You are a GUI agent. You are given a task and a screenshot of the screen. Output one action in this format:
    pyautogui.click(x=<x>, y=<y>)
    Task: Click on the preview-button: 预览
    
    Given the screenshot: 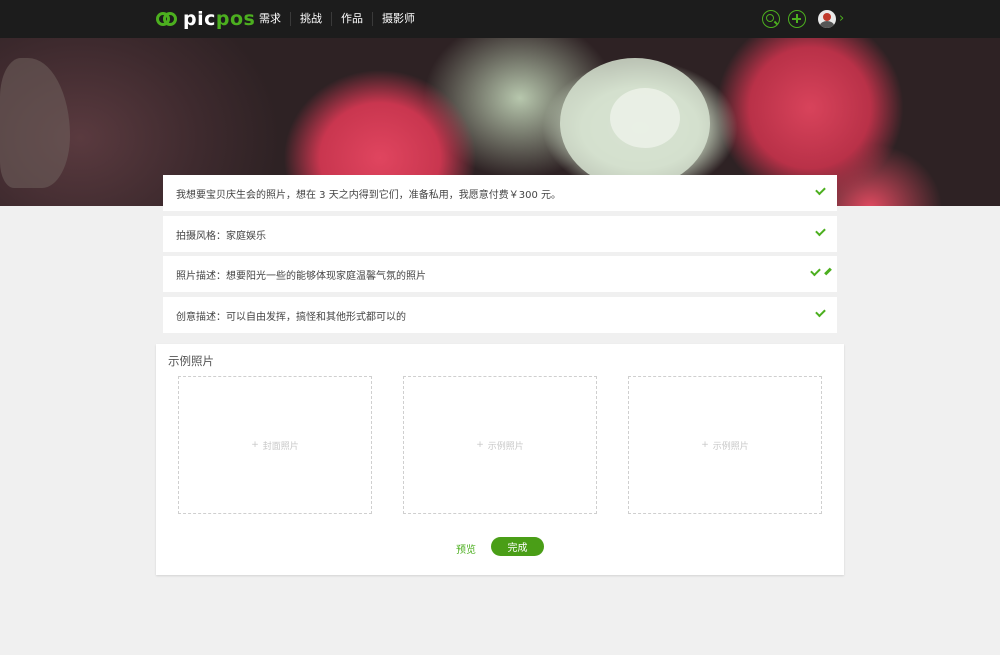 What is the action you would take?
    pyautogui.click(x=466, y=548)
    